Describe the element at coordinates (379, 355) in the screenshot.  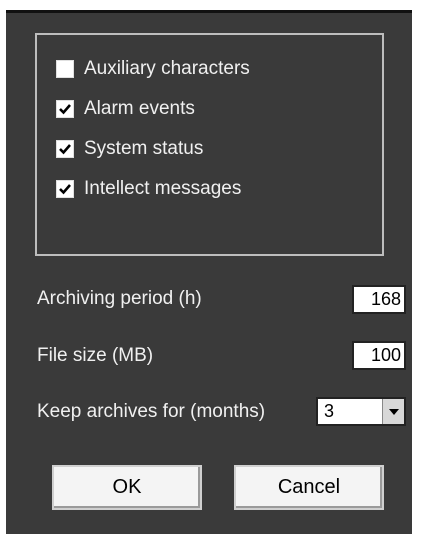
I see `file-size-input` at that location.